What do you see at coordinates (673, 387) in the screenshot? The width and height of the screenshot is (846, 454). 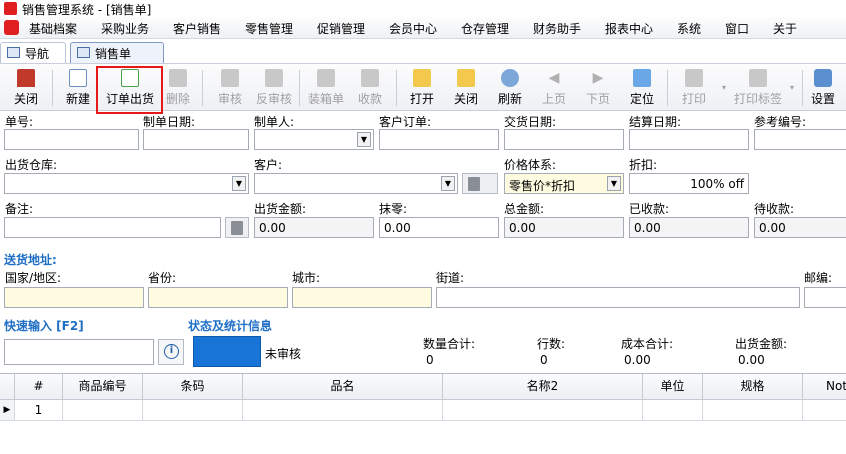 I see `grid-header-unit: 单位` at bounding box center [673, 387].